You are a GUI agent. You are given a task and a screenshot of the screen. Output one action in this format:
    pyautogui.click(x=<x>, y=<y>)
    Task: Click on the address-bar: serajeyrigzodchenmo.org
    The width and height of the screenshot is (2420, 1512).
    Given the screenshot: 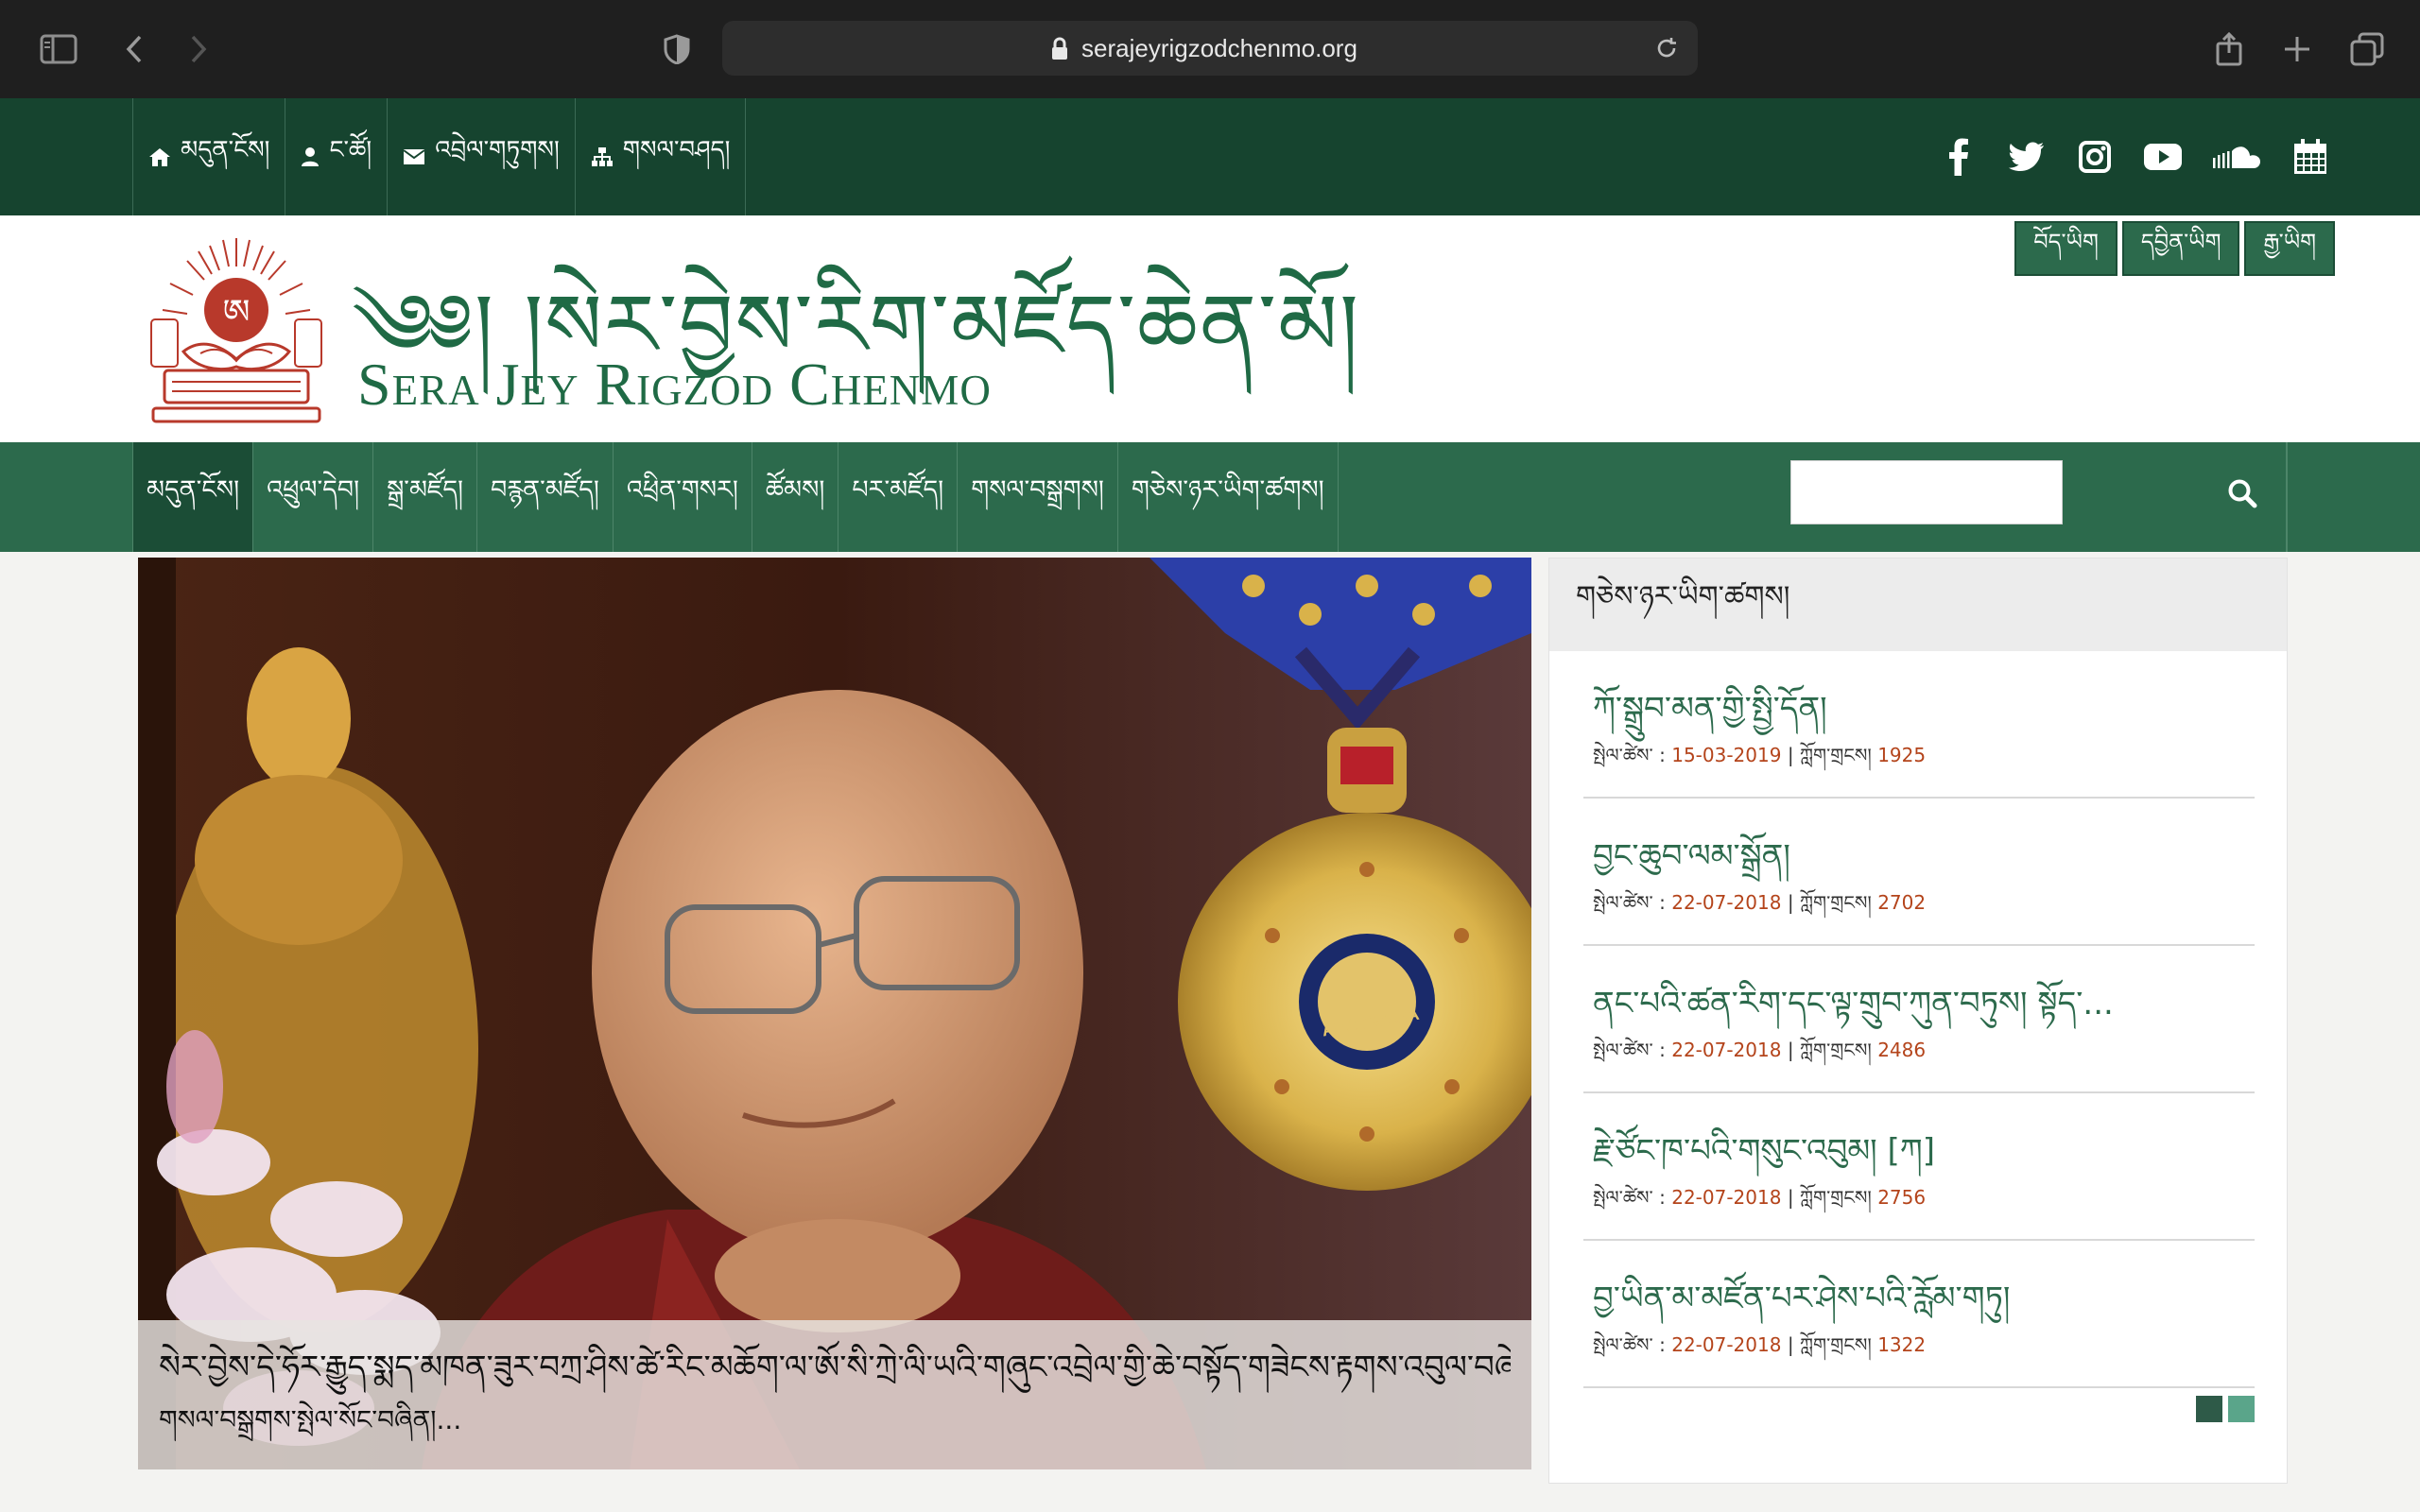 What is the action you would take?
    pyautogui.click(x=1210, y=48)
    